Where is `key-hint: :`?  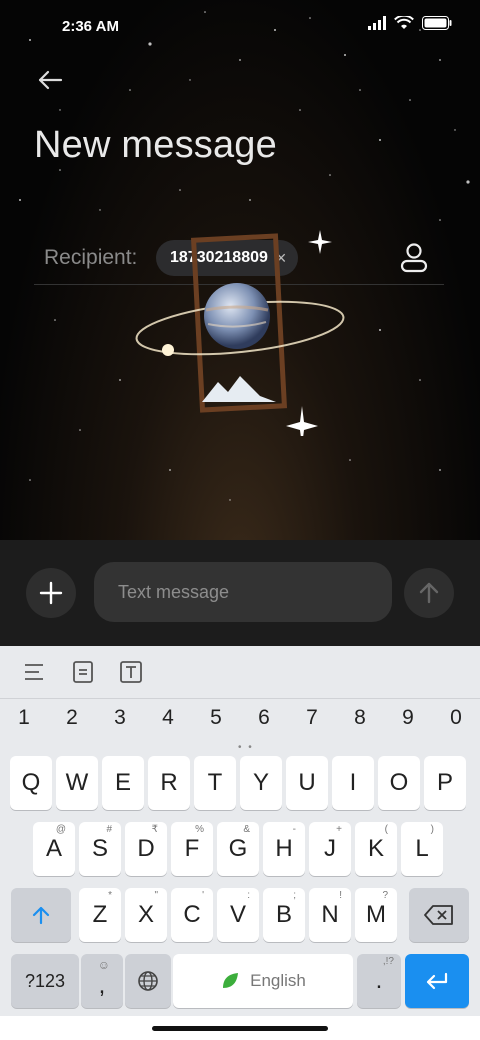
key-hint: : is located at coordinates (248, 895).